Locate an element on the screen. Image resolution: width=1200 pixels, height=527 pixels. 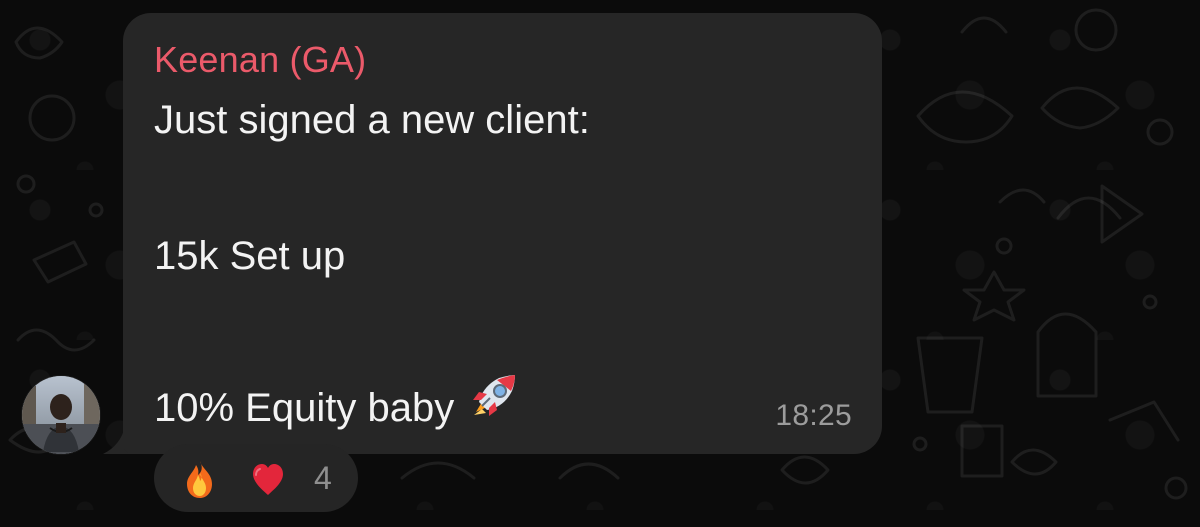
message-timestamp: 18:25 is located at coordinates (813, 415).